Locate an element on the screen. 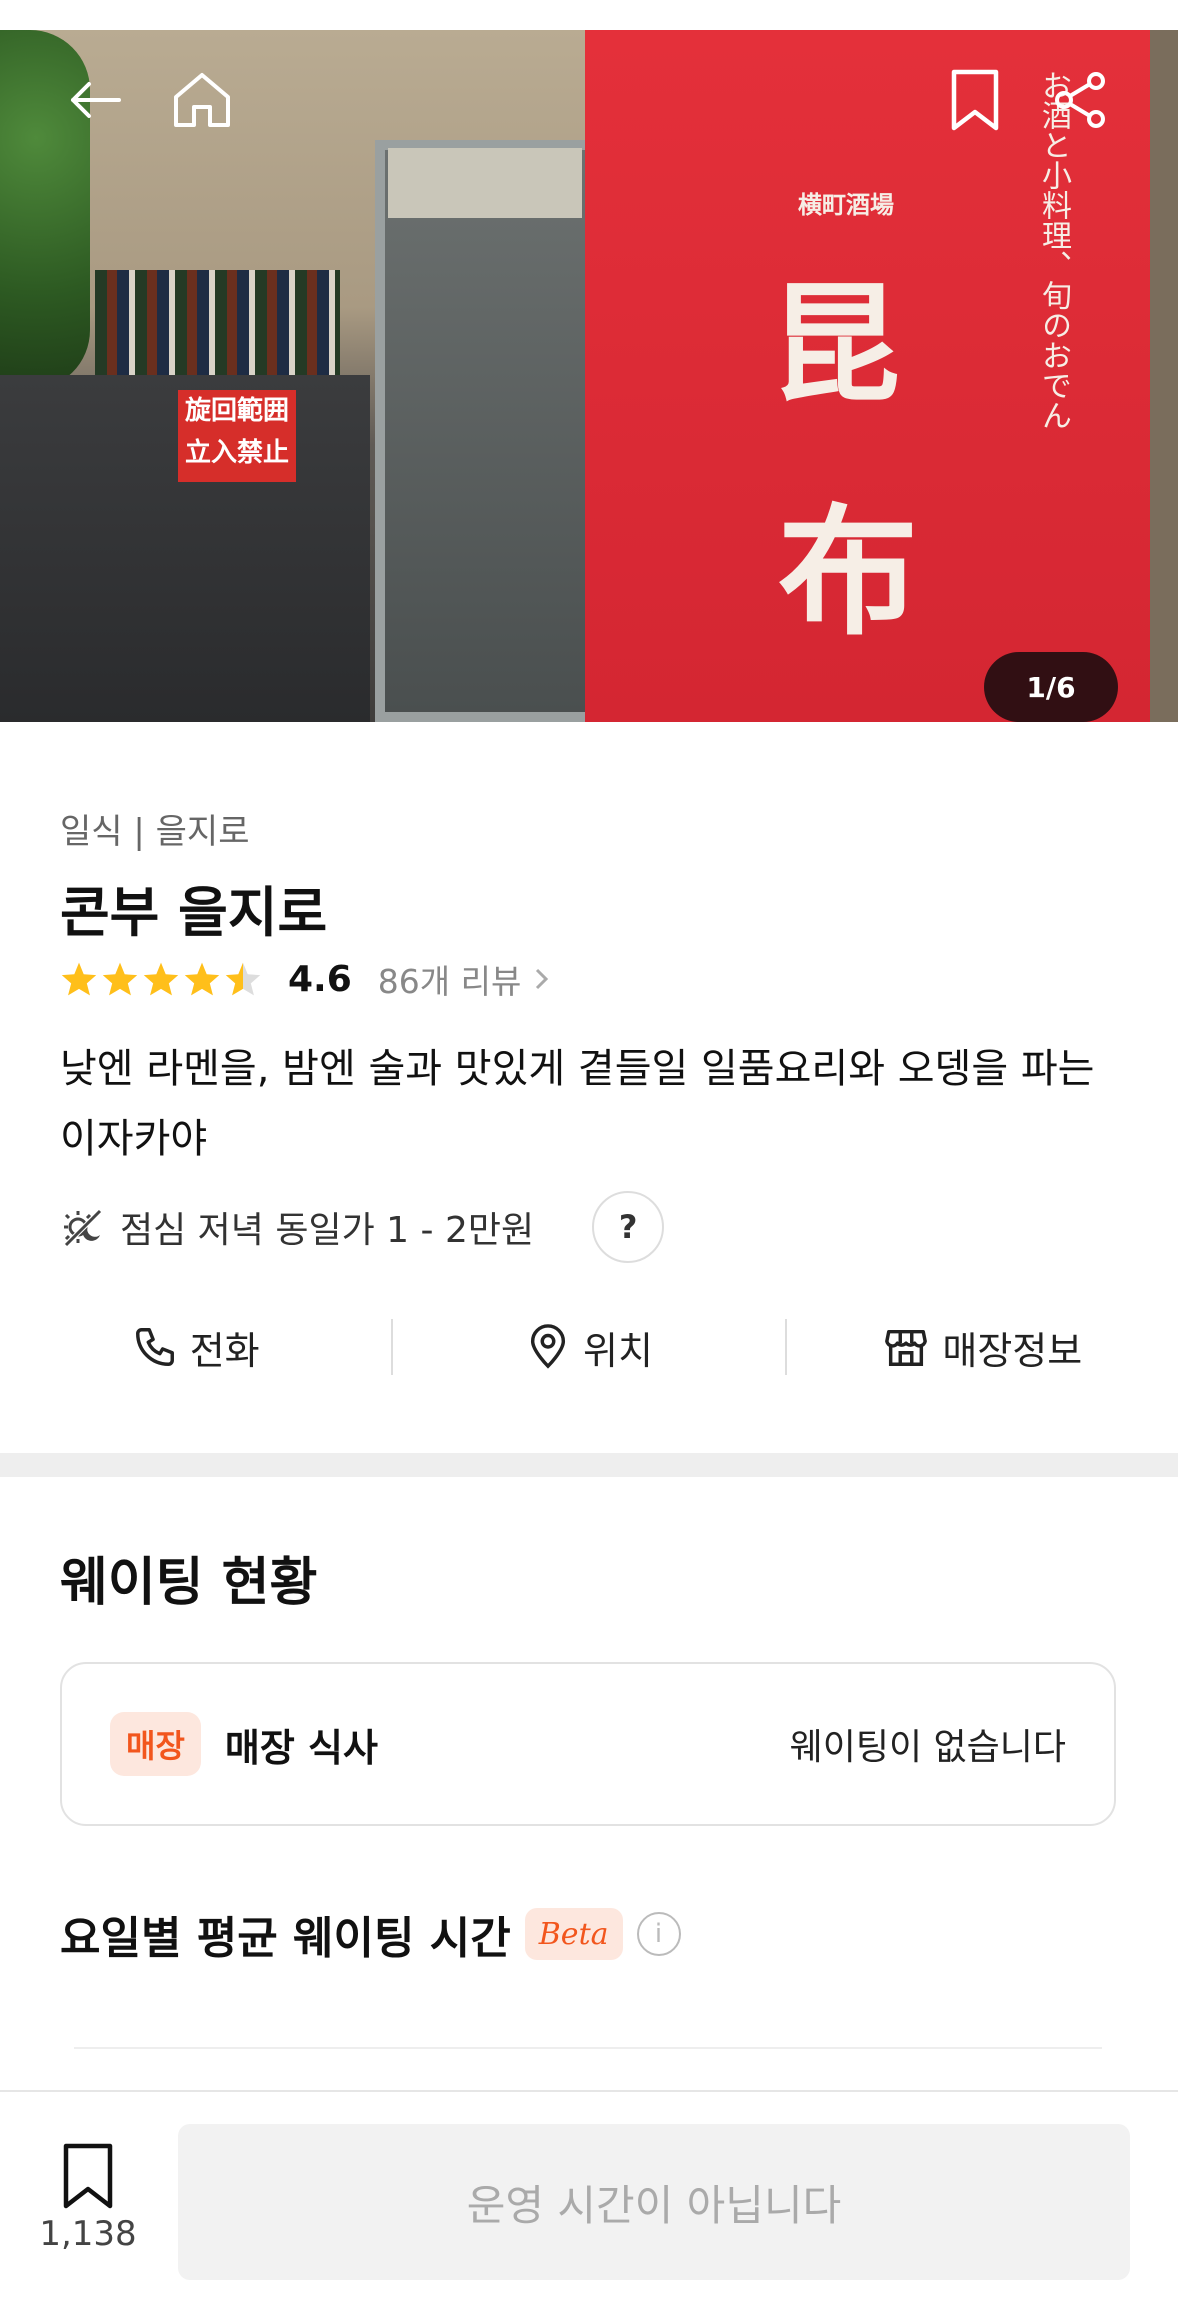 The height and width of the screenshot is (2307, 1178). price-help-button: ? is located at coordinates (628, 1227).